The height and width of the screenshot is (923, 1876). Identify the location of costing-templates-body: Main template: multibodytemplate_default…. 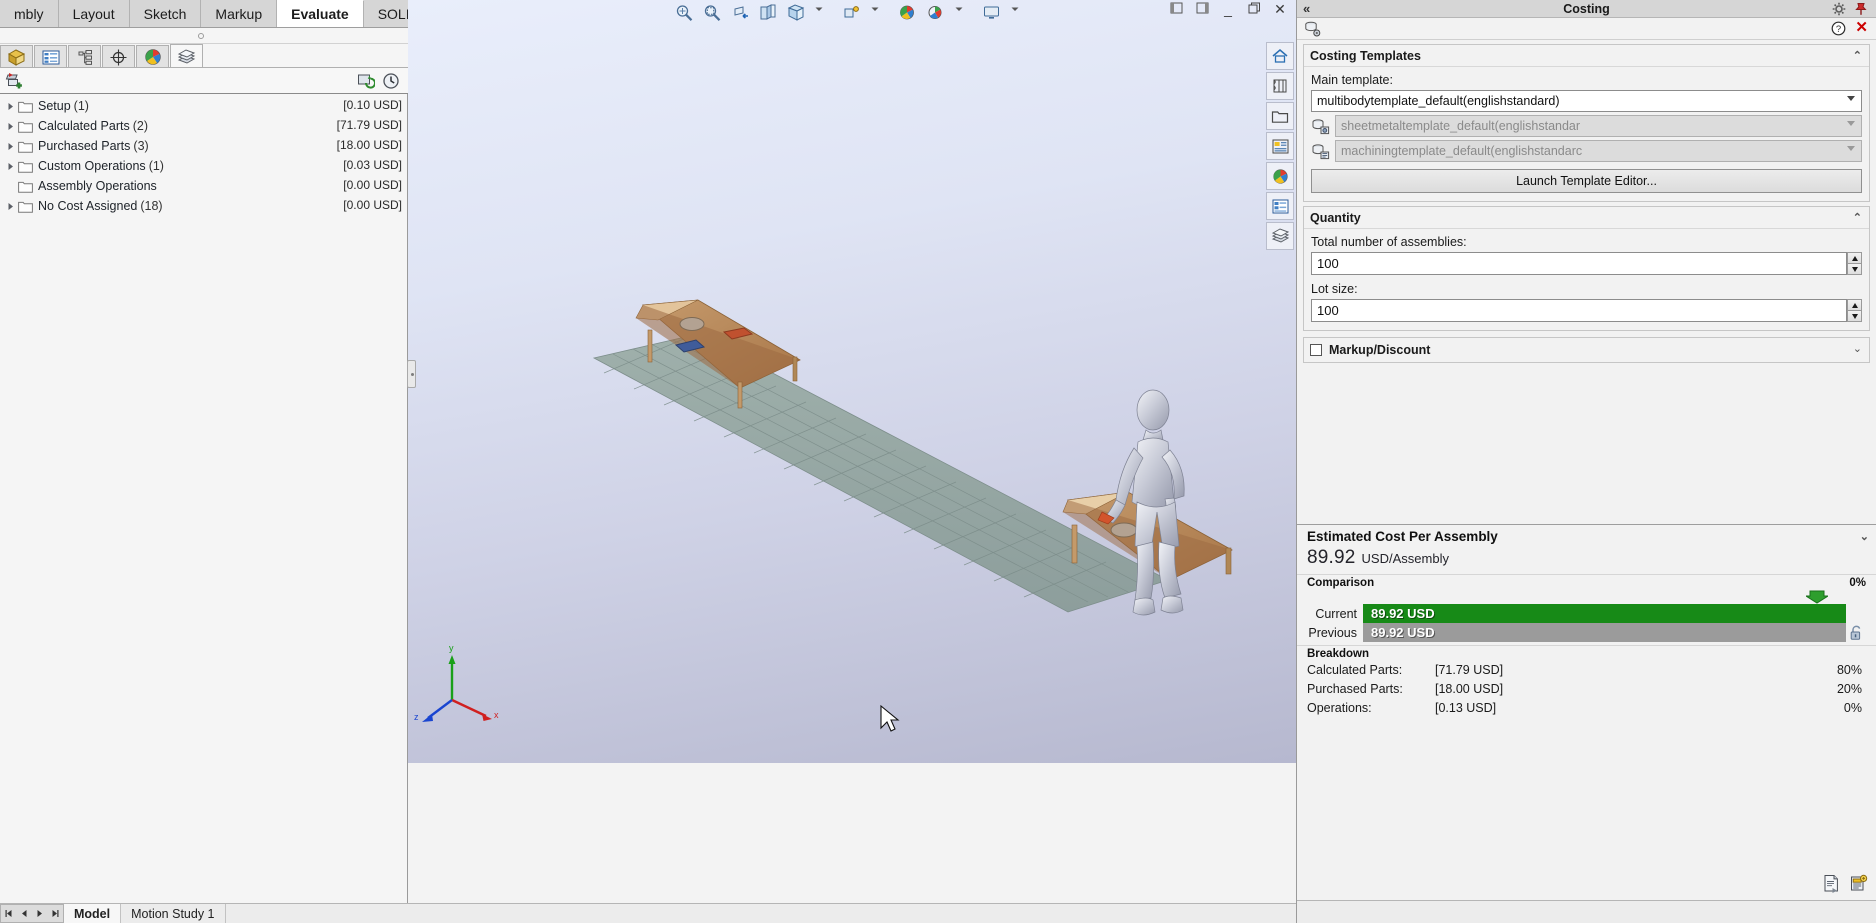
(1586, 134).